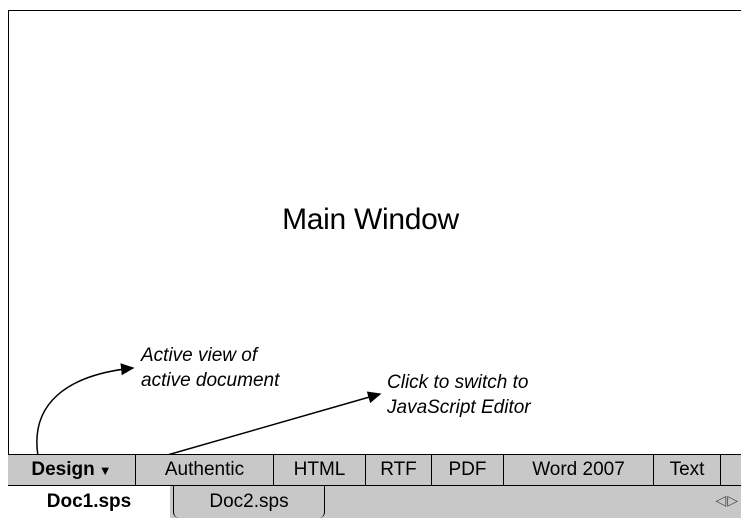 The width and height of the screenshot is (741, 518). I want to click on tab-scroll-controls: ◁▷, so click(727, 500).